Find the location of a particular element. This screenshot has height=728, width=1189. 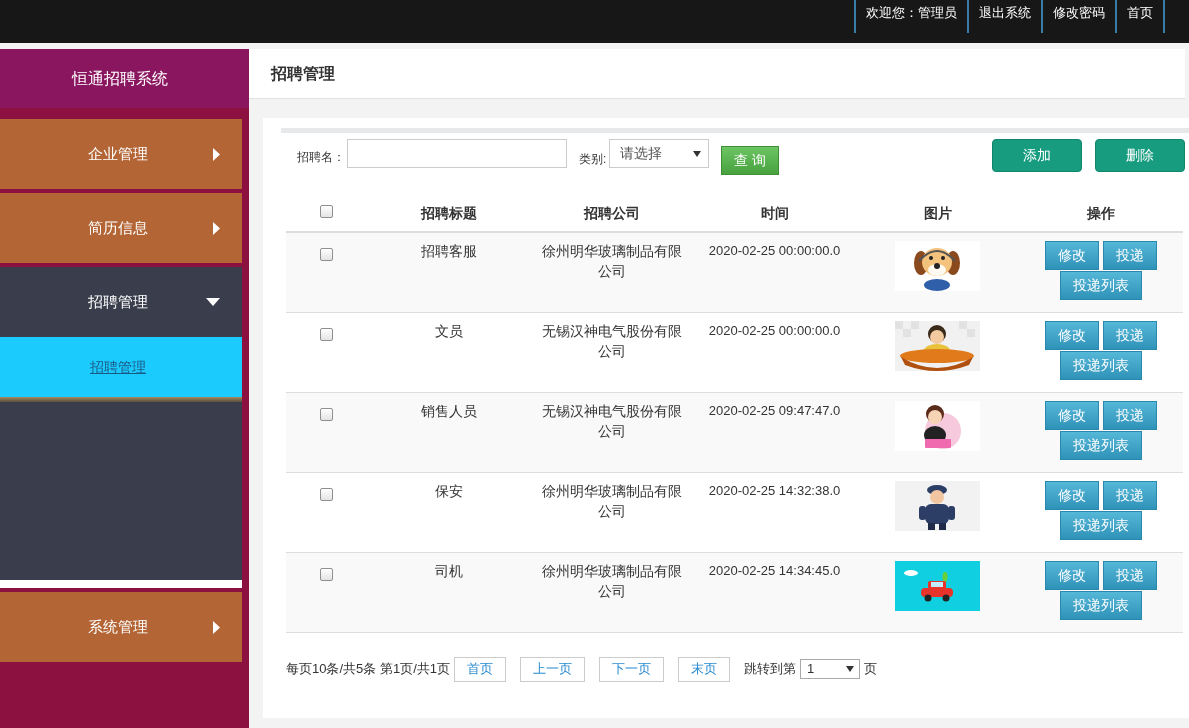

pagination-button: 上一页 is located at coordinates (552, 669).